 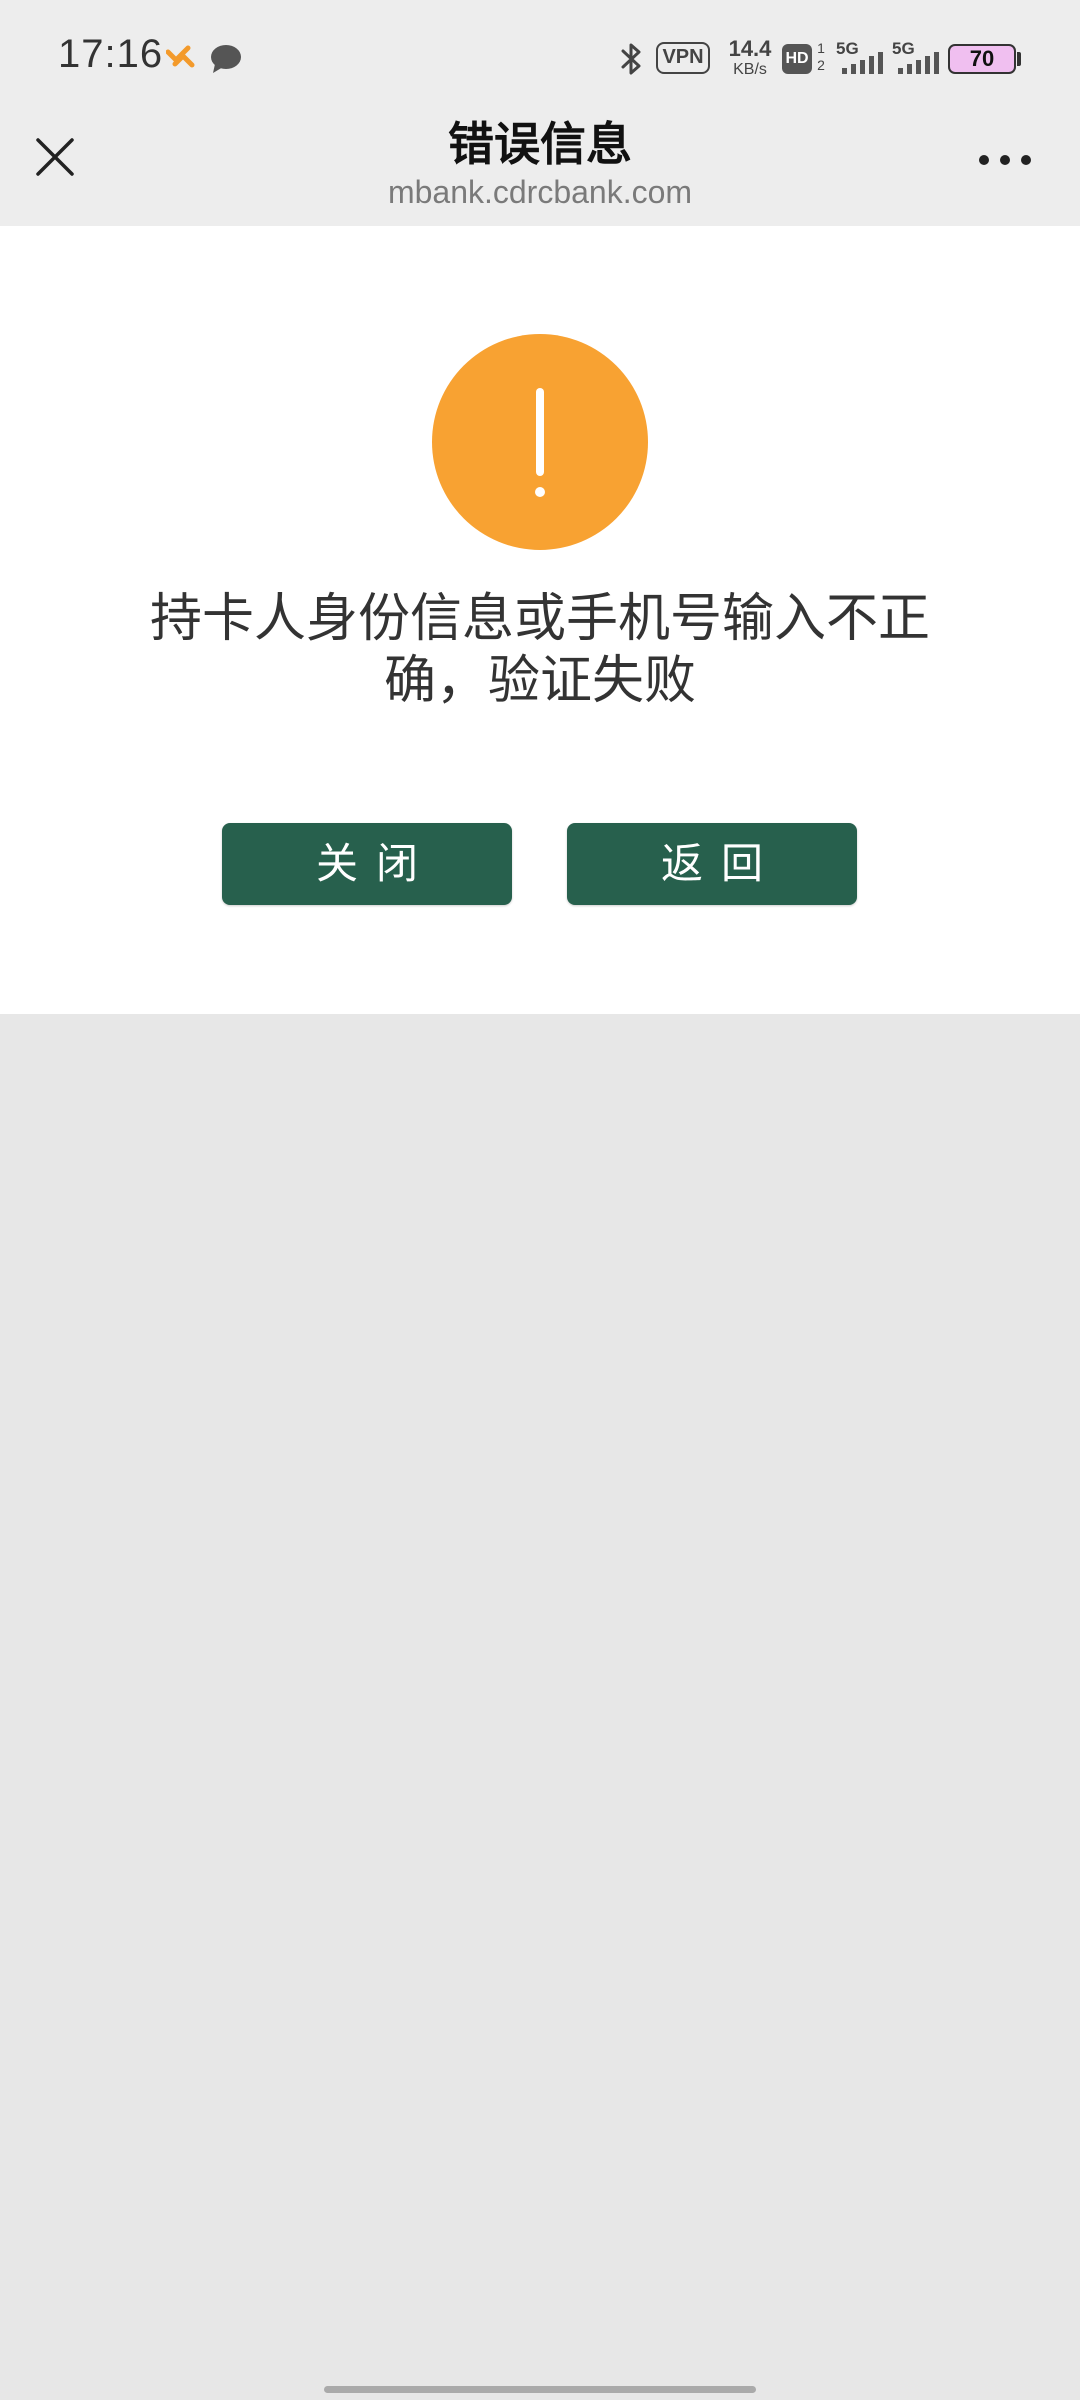 I want to click on close-button: 关闭, so click(x=367, y=864).